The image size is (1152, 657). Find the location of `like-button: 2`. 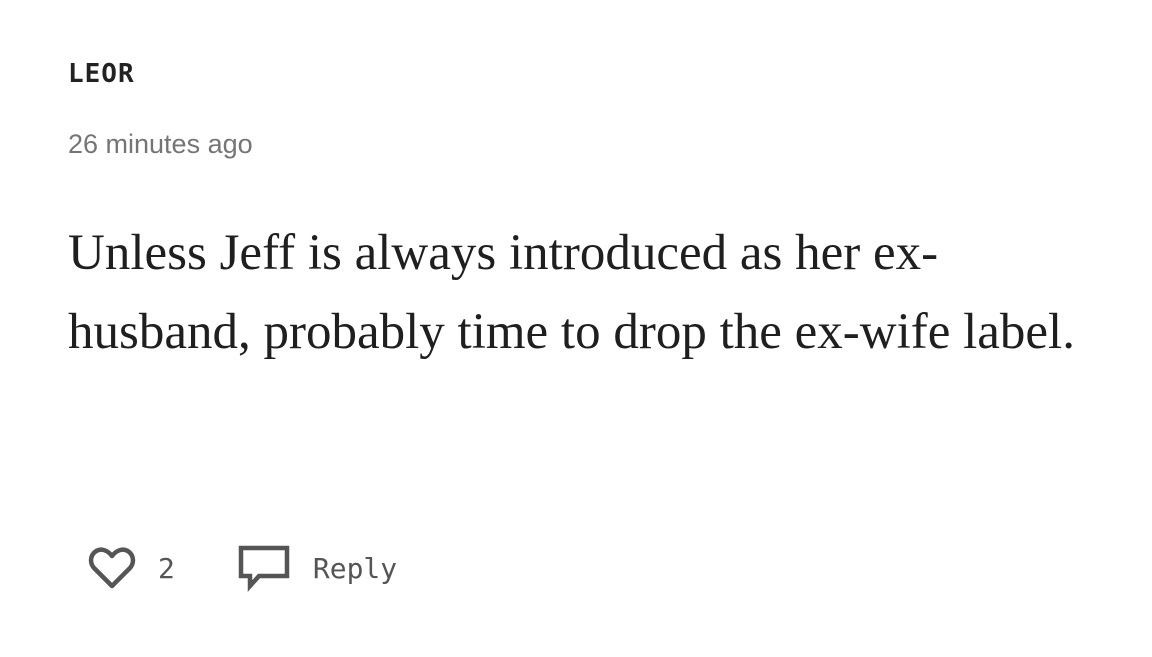

like-button: 2 is located at coordinates (131, 568).